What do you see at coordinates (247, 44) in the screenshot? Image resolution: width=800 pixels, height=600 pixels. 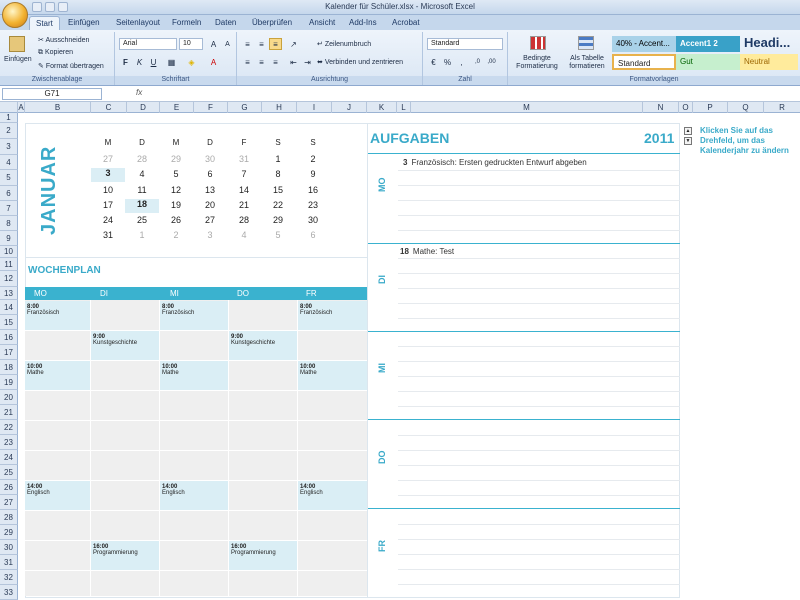 I see `align-top-icon: ≡` at bounding box center [247, 44].